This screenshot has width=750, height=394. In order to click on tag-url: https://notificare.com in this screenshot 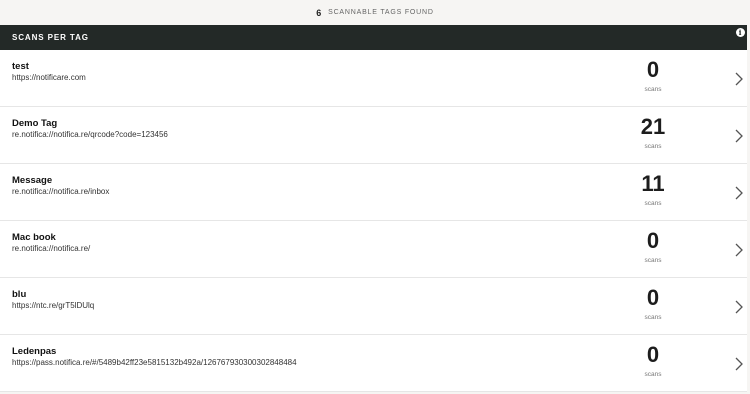, I will do `click(49, 77)`.